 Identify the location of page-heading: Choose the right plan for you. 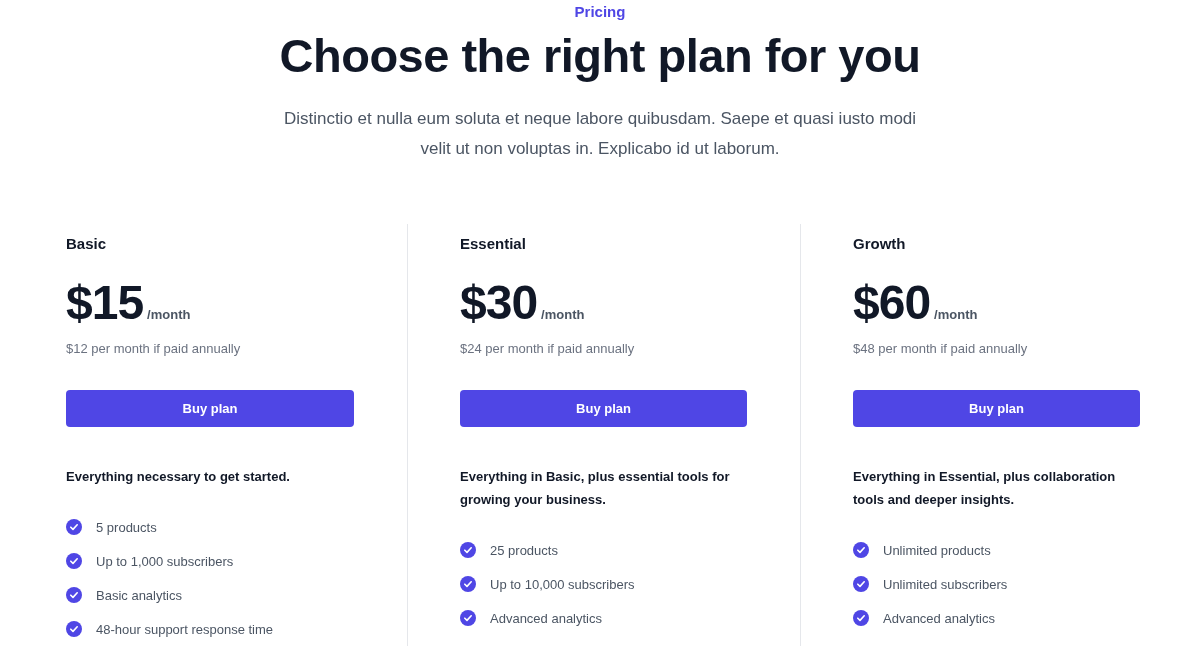
(600, 56).